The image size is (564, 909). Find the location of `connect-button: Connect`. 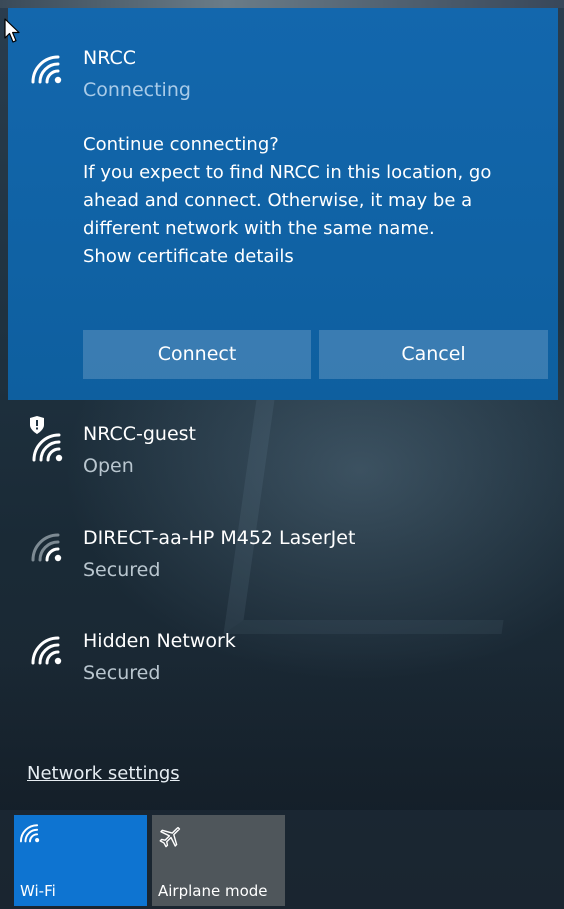

connect-button: Connect is located at coordinates (197, 354).